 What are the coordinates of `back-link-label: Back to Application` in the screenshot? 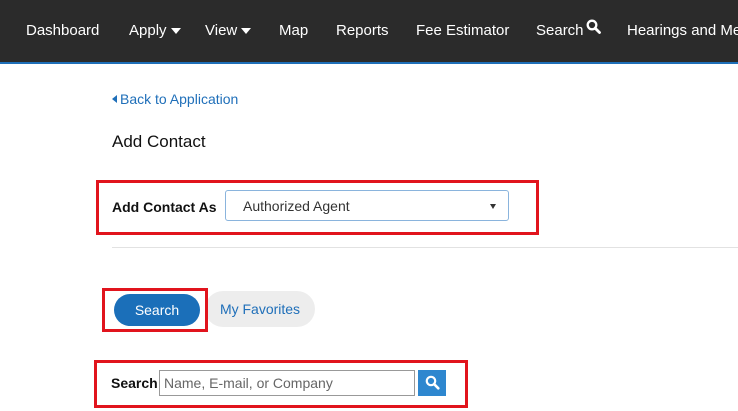 It's located at (179, 99).